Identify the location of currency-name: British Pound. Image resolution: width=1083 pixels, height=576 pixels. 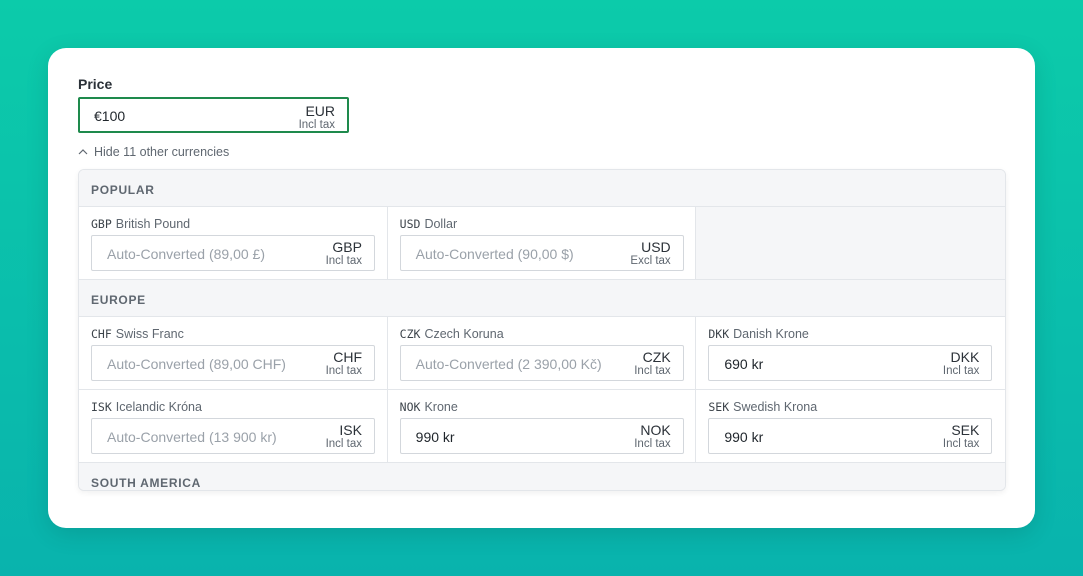
(153, 224).